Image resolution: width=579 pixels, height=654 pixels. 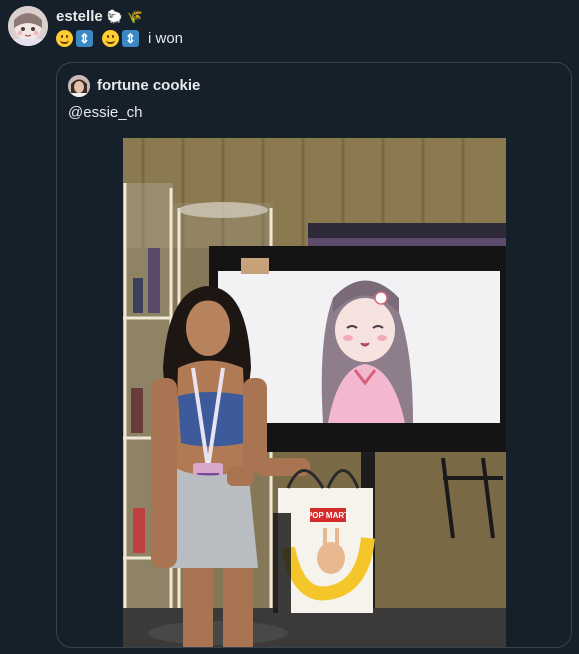 I want to click on author-avatar, so click(x=28, y=26).